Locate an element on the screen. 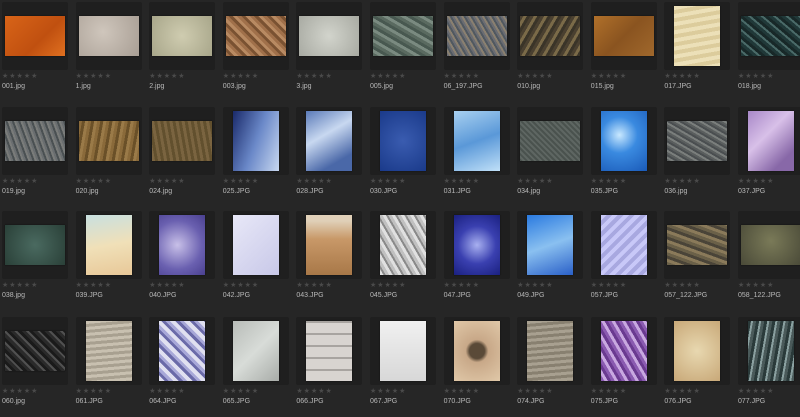  thumbnail-cell: ★★★★★ 067.JPG is located at coordinates (403, 367).